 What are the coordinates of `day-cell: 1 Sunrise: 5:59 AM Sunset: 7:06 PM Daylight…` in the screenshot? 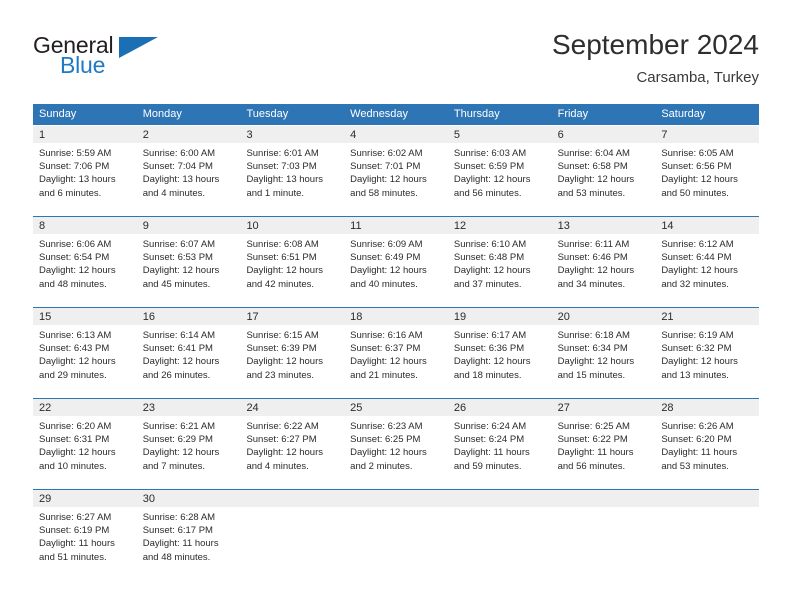 It's located at (85, 171).